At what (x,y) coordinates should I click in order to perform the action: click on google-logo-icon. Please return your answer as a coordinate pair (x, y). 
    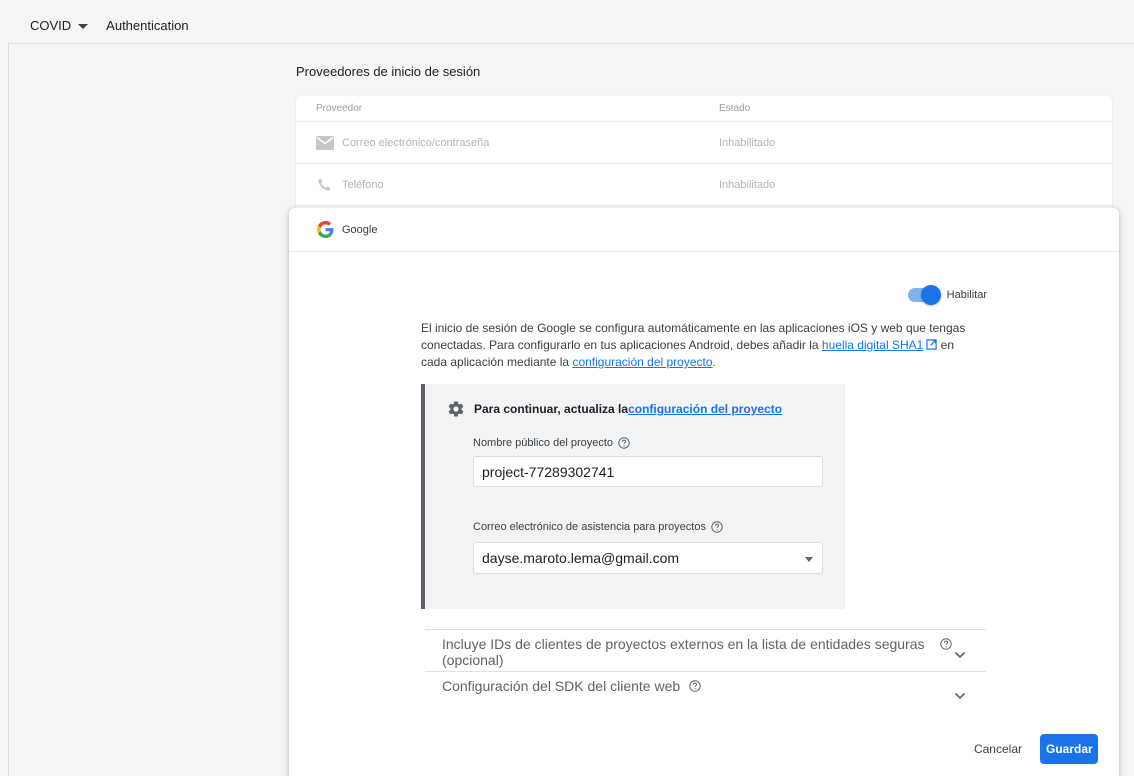
    Looking at the image, I should click on (325, 229).